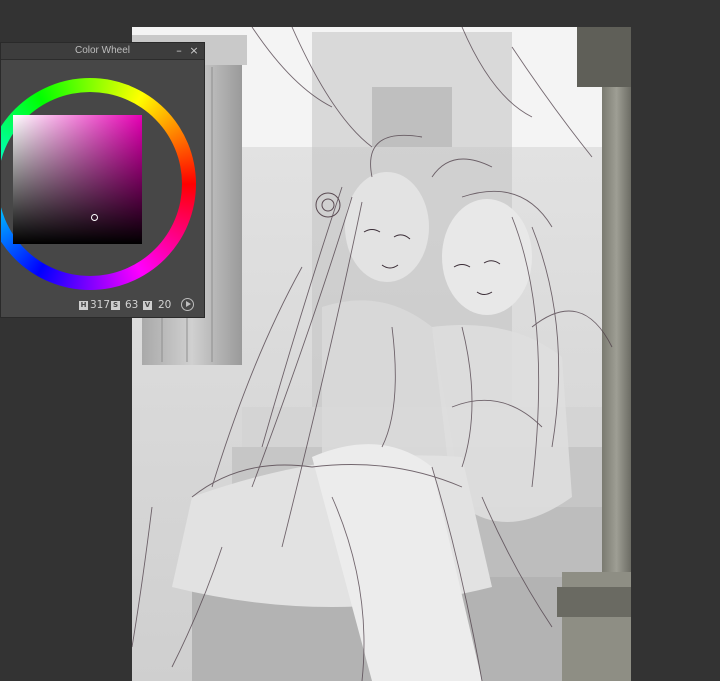 The width and height of the screenshot is (720, 681). What do you see at coordinates (164, 305) in the screenshot?
I see `value-value: 20` at bounding box center [164, 305].